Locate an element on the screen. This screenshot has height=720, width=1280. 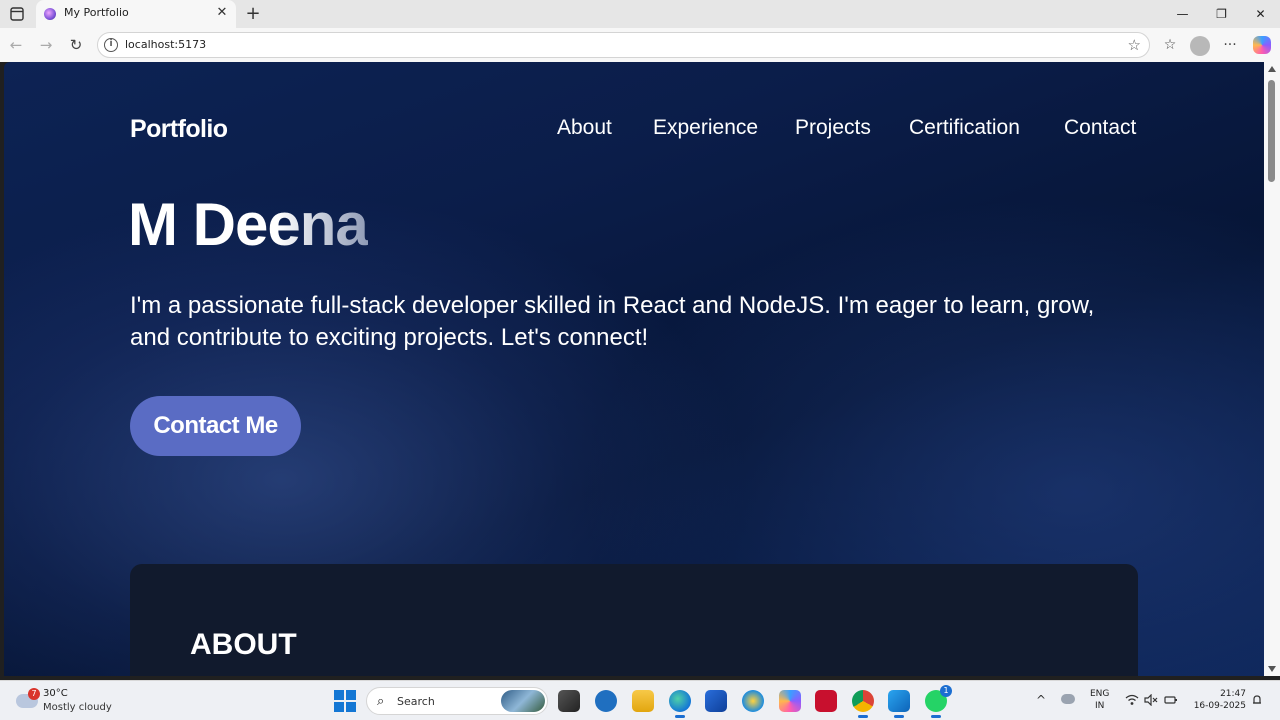
scroll-down-icon is located at coordinates (1272, 669).